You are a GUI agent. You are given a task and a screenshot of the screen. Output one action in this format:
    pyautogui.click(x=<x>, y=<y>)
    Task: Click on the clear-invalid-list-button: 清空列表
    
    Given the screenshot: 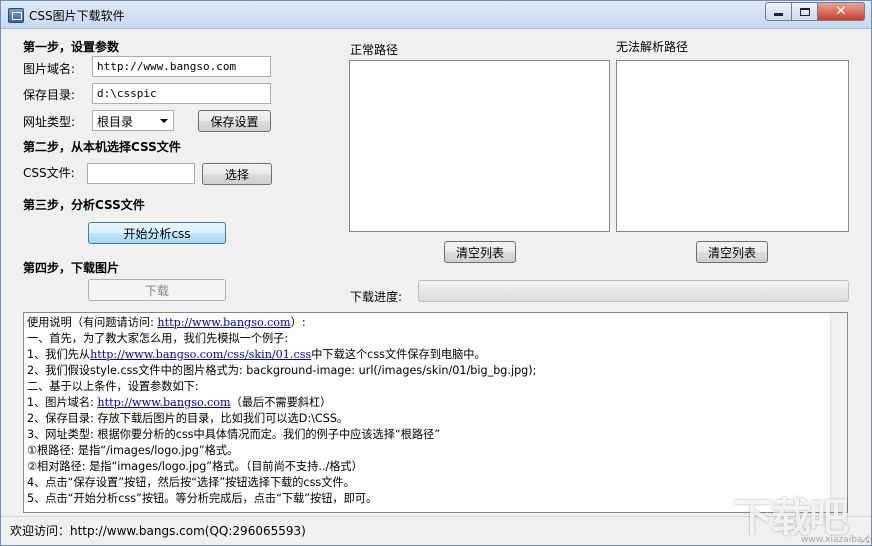 What is the action you would take?
    pyautogui.click(x=732, y=252)
    